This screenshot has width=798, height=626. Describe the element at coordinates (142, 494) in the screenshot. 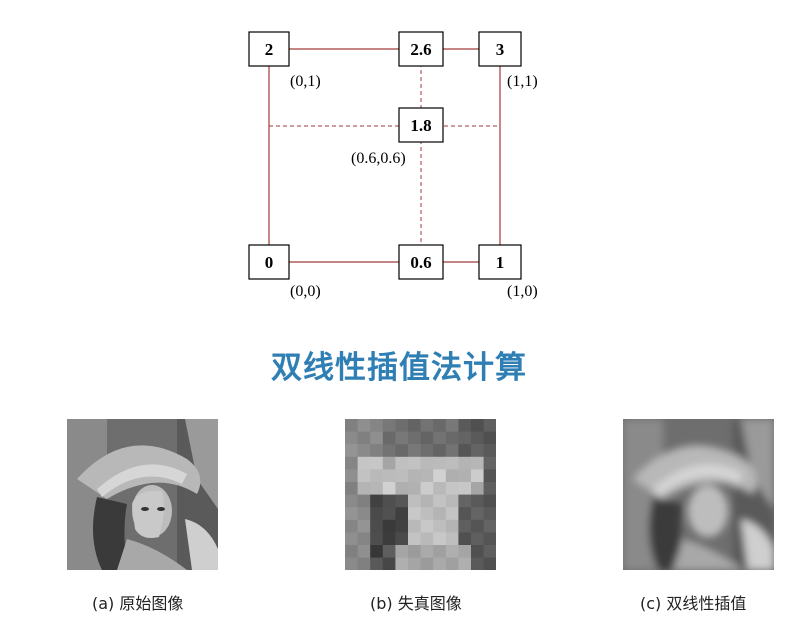

I see `figure-original-image` at that location.